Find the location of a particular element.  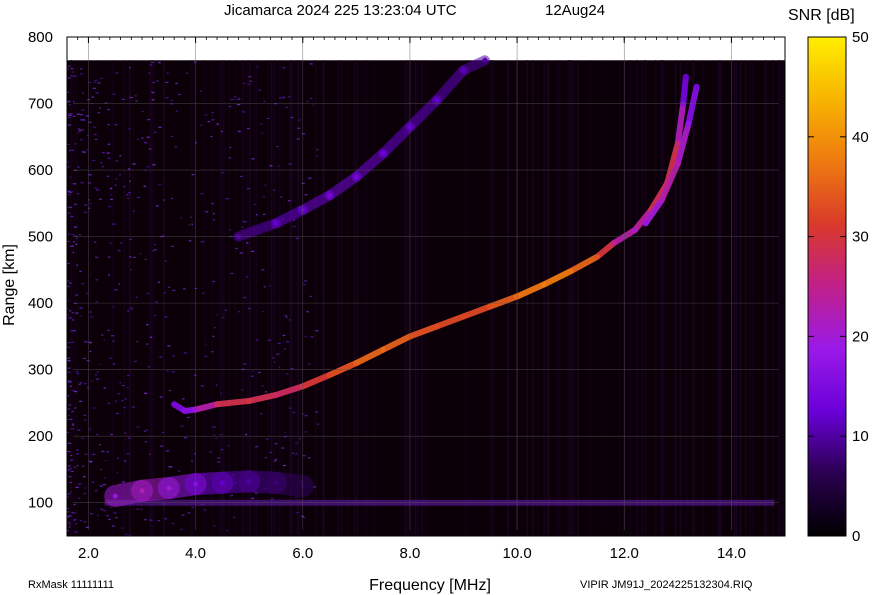

x-tick-label: 2.0 is located at coordinates (88, 553).